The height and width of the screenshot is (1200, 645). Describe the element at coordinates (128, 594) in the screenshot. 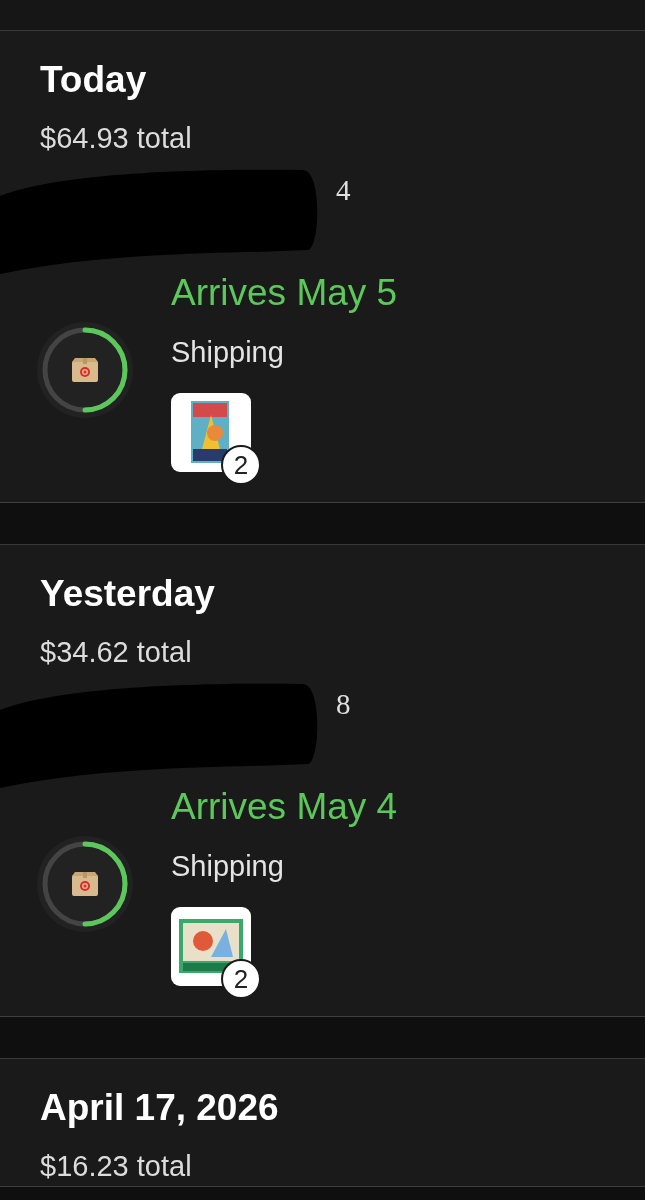

I see `order-date: Yesterday` at that location.